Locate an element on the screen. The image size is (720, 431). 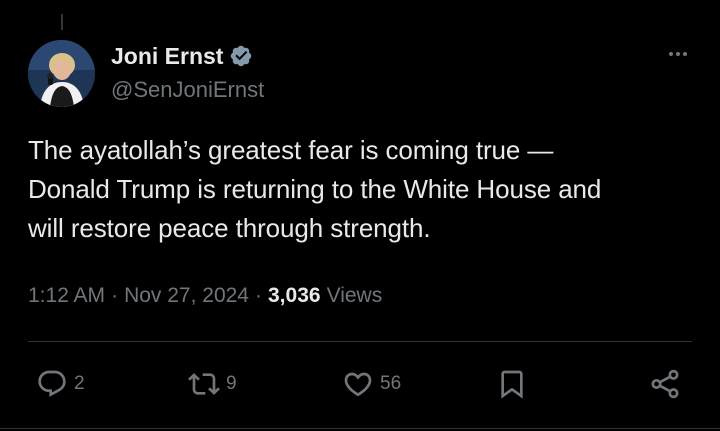
reply-icon is located at coordinates (52, 383).